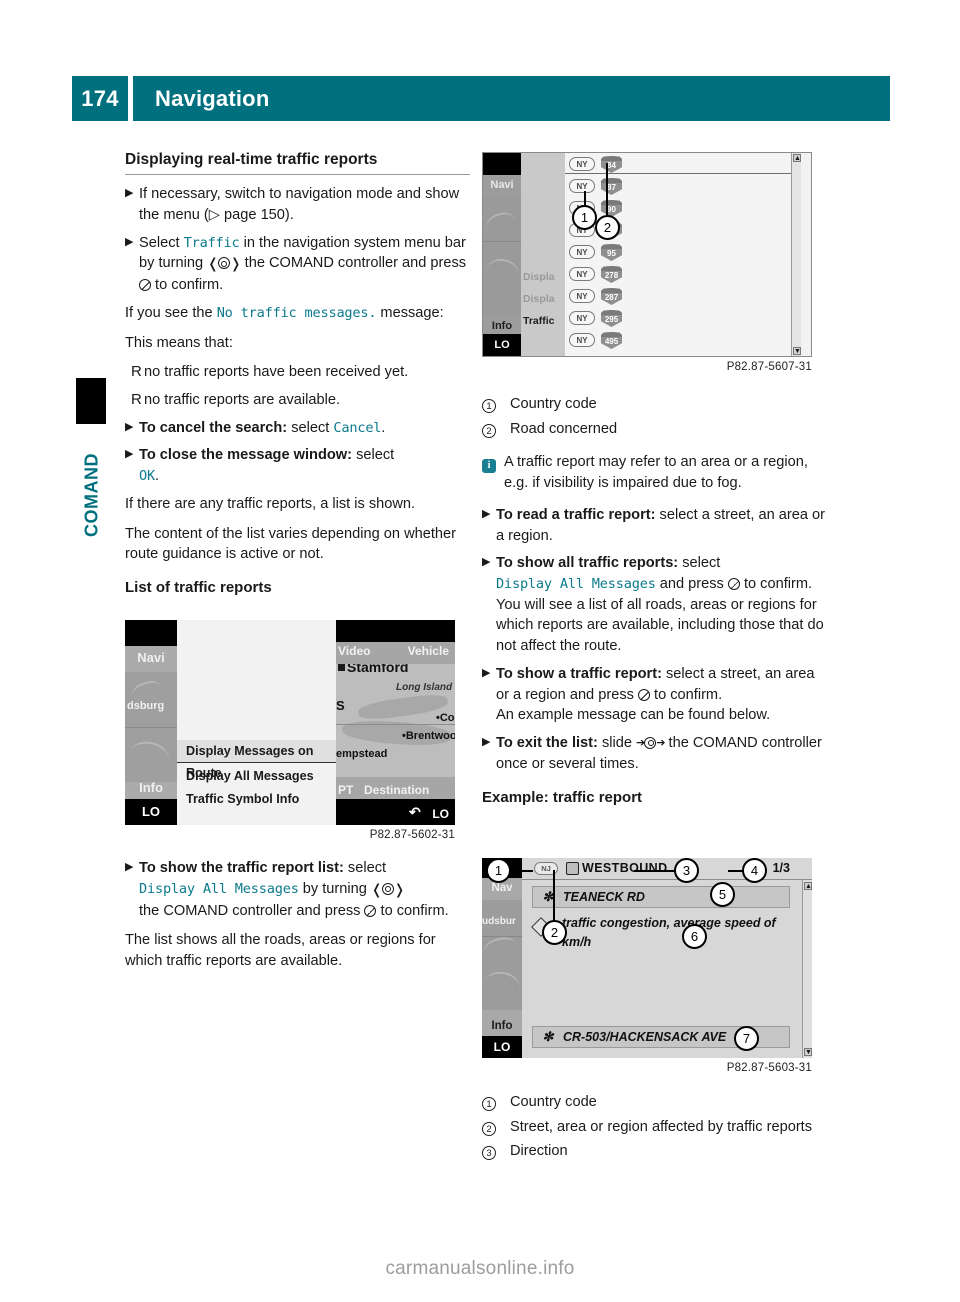  Describe the element at coordinates (428, 736) in the screenshot. I see `map-place-brentwood: •Brentwood` at that location.